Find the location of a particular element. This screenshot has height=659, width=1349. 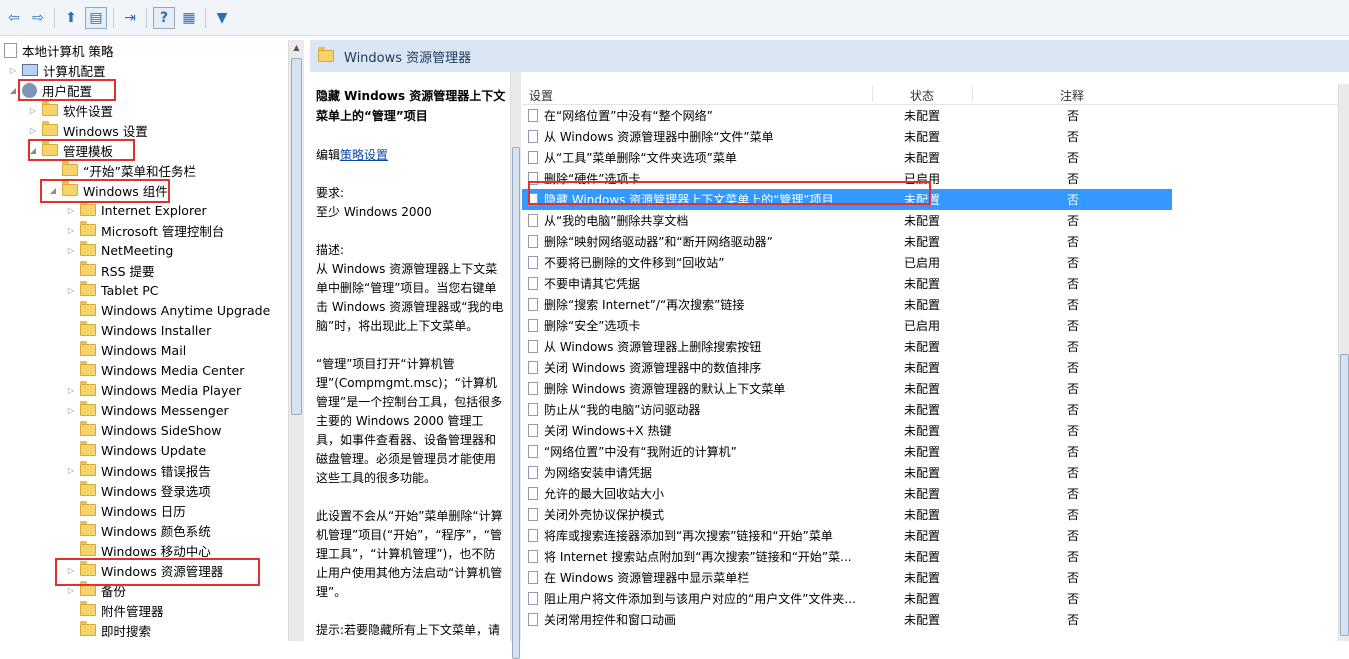

column-comment: 注释 is located at coordinates (1072, 95).